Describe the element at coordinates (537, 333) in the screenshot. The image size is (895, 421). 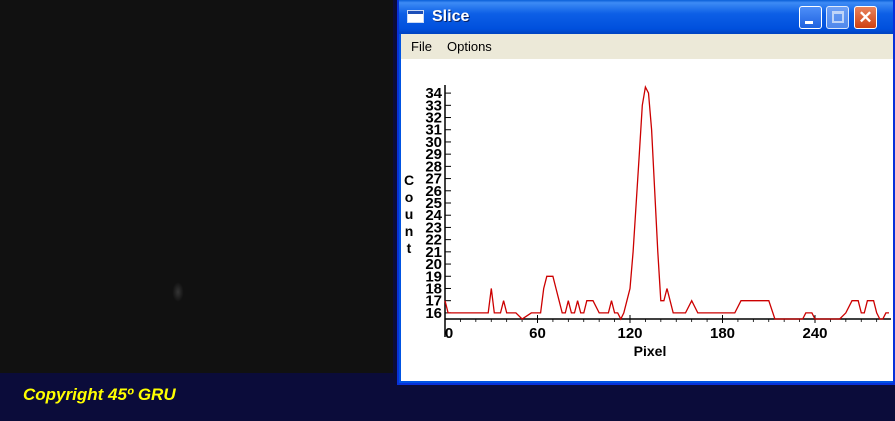
I see `x-tick-label: 60` at that location.